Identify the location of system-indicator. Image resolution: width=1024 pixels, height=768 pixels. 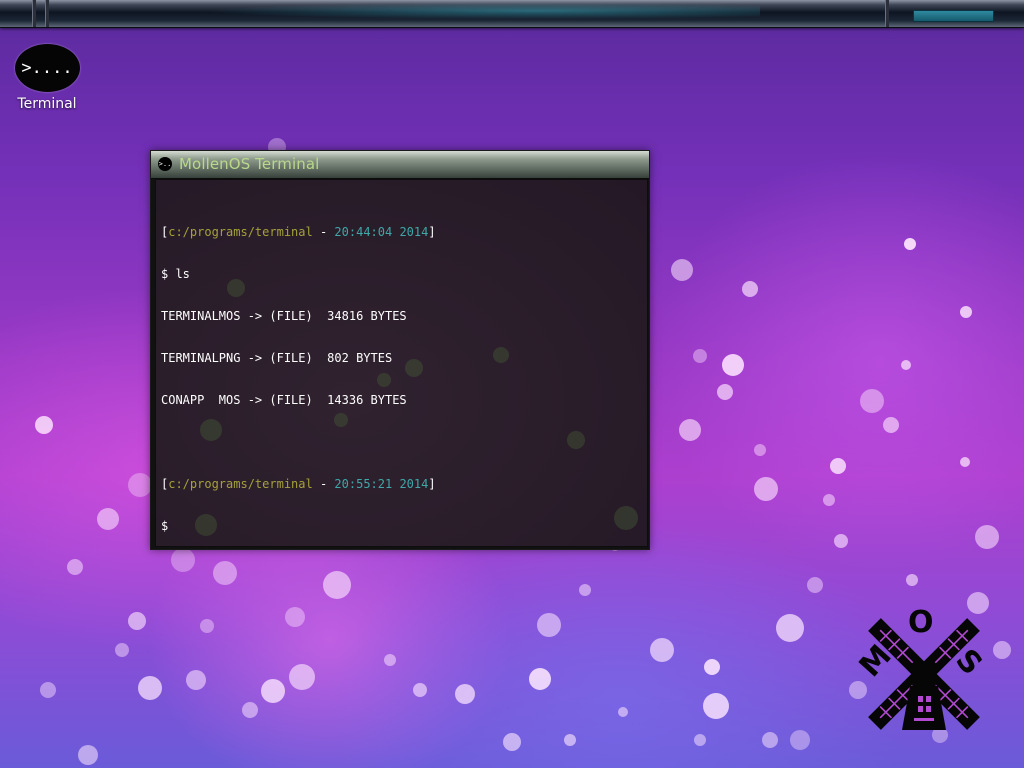
(953, 16).